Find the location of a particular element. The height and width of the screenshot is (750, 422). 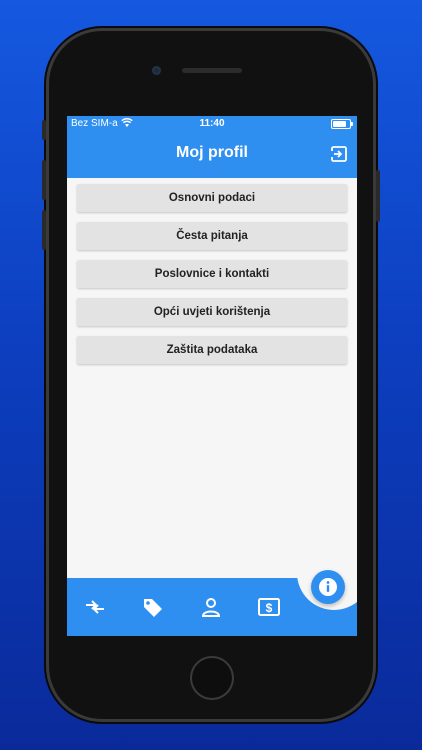

menu-item-terms: Opći uvjeti korištenja is located at coordinates (212, 312).